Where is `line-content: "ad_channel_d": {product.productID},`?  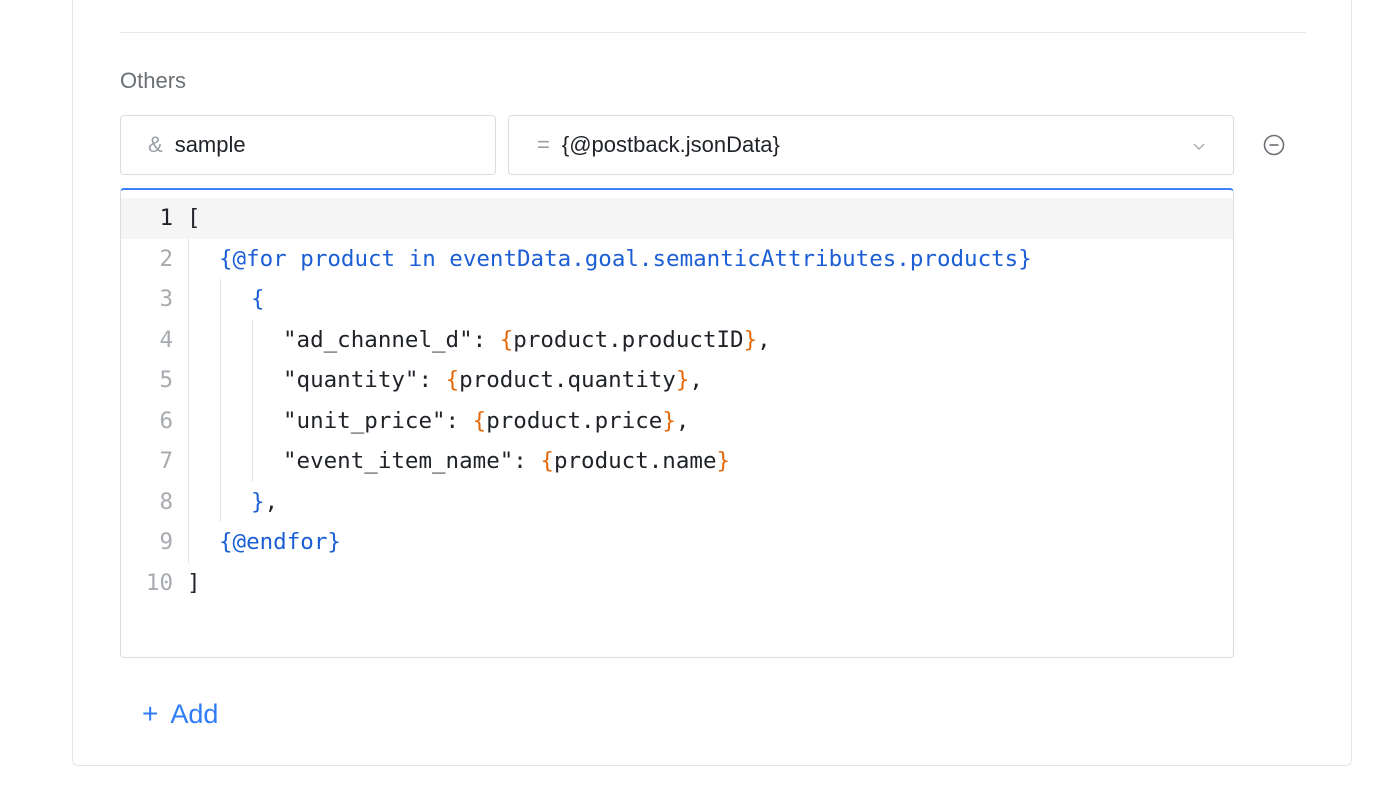 line-content: "ad_channel_d": {product.productID}, is located at coordinates (472, 339).